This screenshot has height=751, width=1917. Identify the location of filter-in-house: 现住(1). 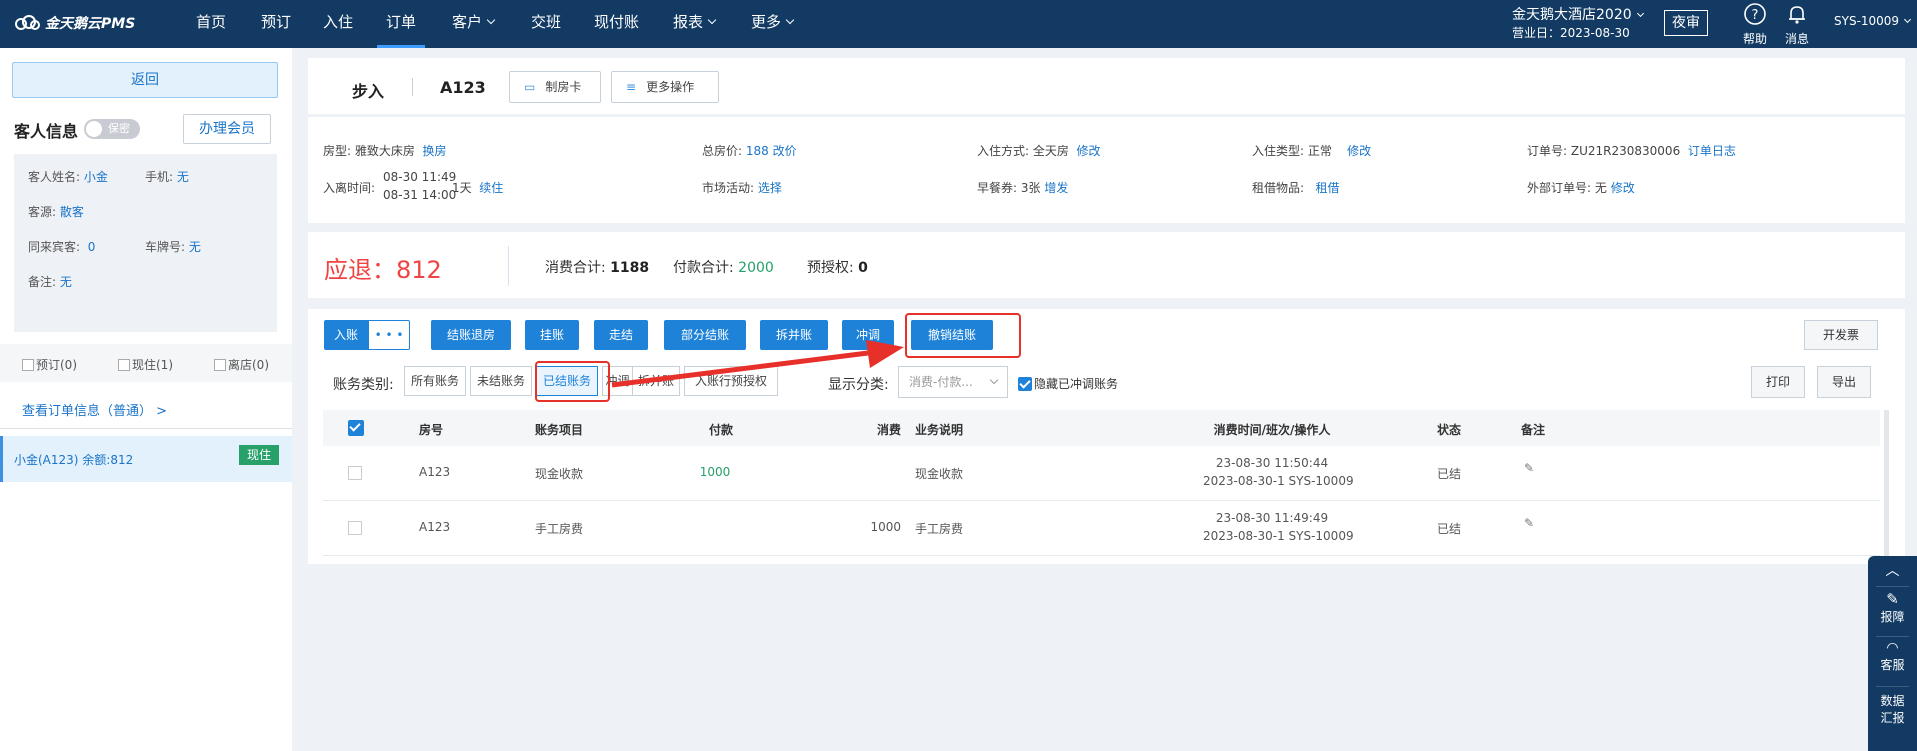
(145, 364).